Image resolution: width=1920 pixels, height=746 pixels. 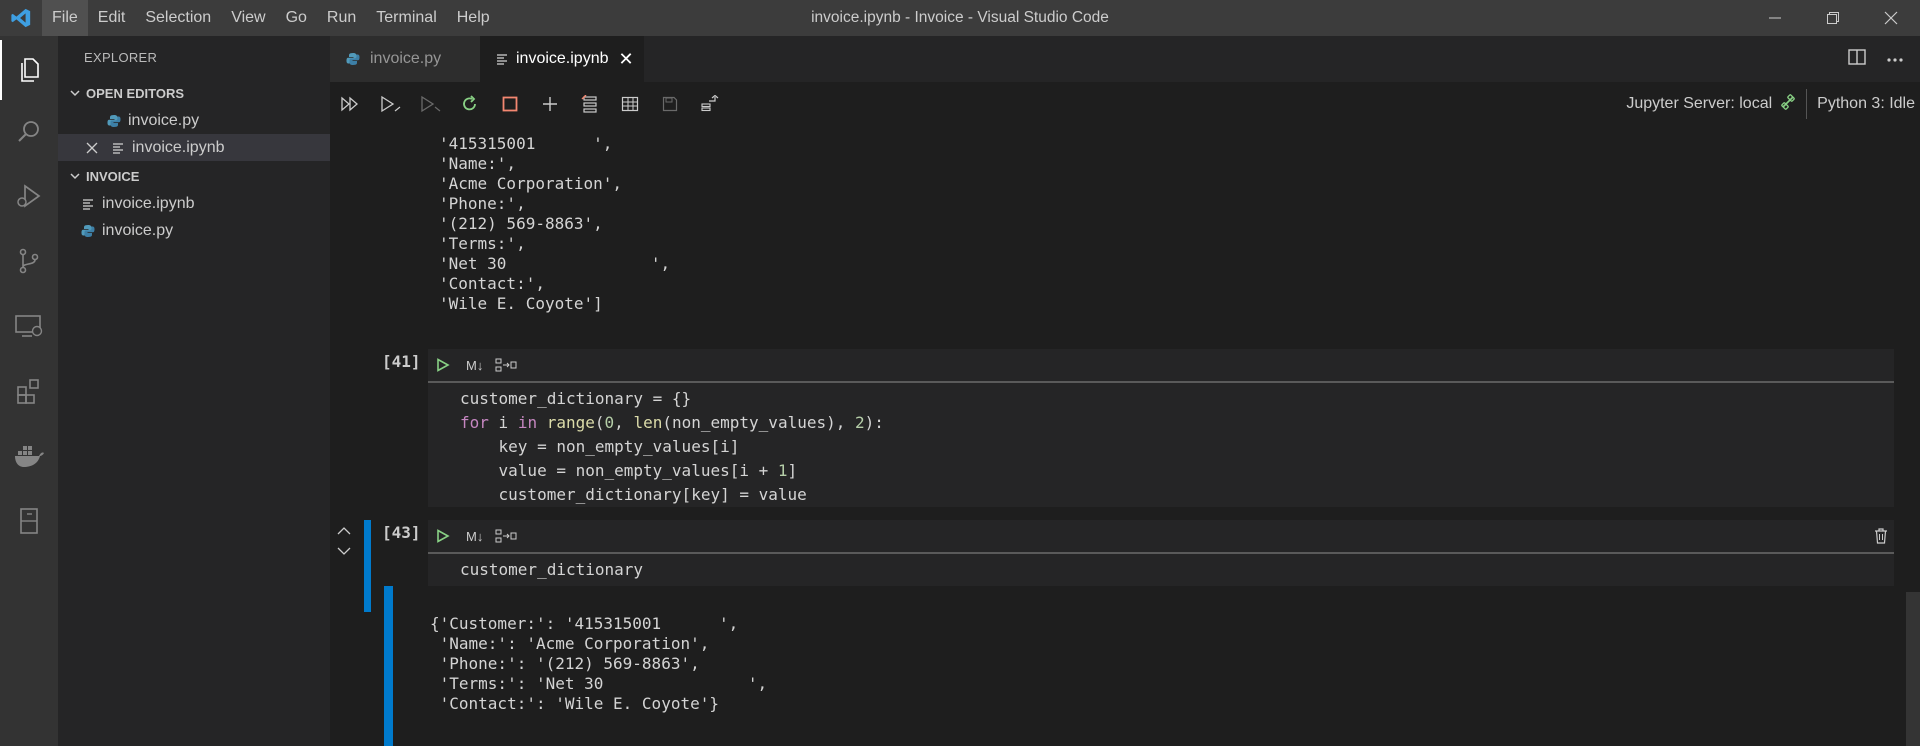 What do you see at coordinates (401, 361) in the screenshot?
I see `execution-count: [41]` at bounding box center [401, 361].